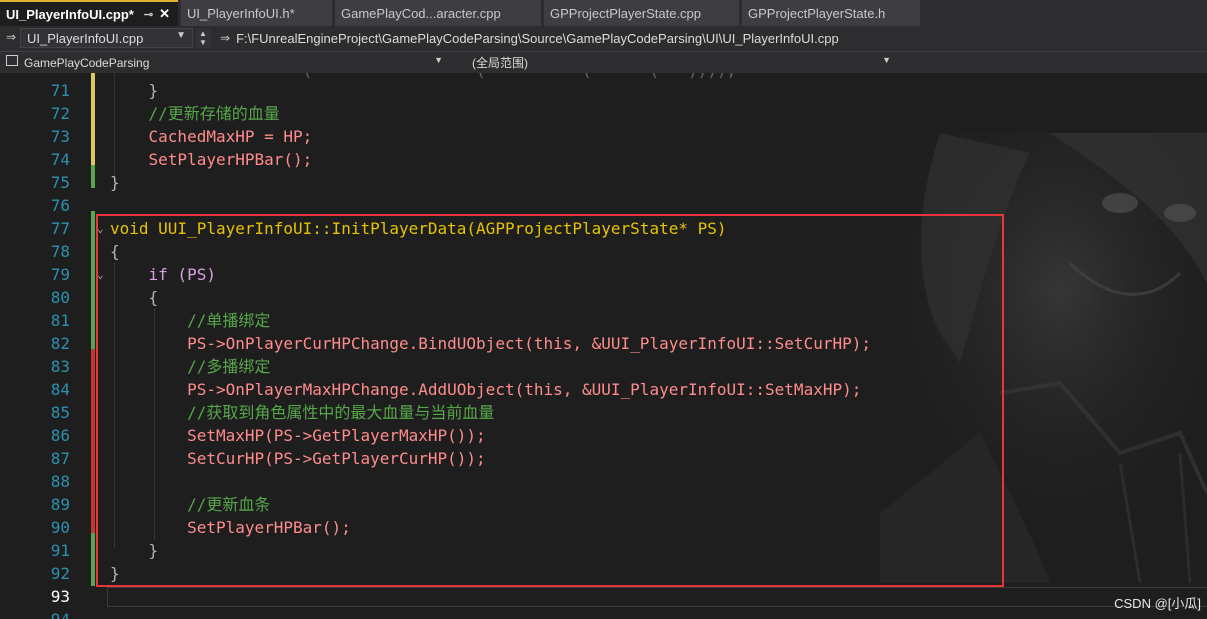 This screenshot has width=1207, height=619. What do you see at coordinates (603, 182) in the screenshot?
I see `code-line: 75 }` at bounding box center [603, 182].